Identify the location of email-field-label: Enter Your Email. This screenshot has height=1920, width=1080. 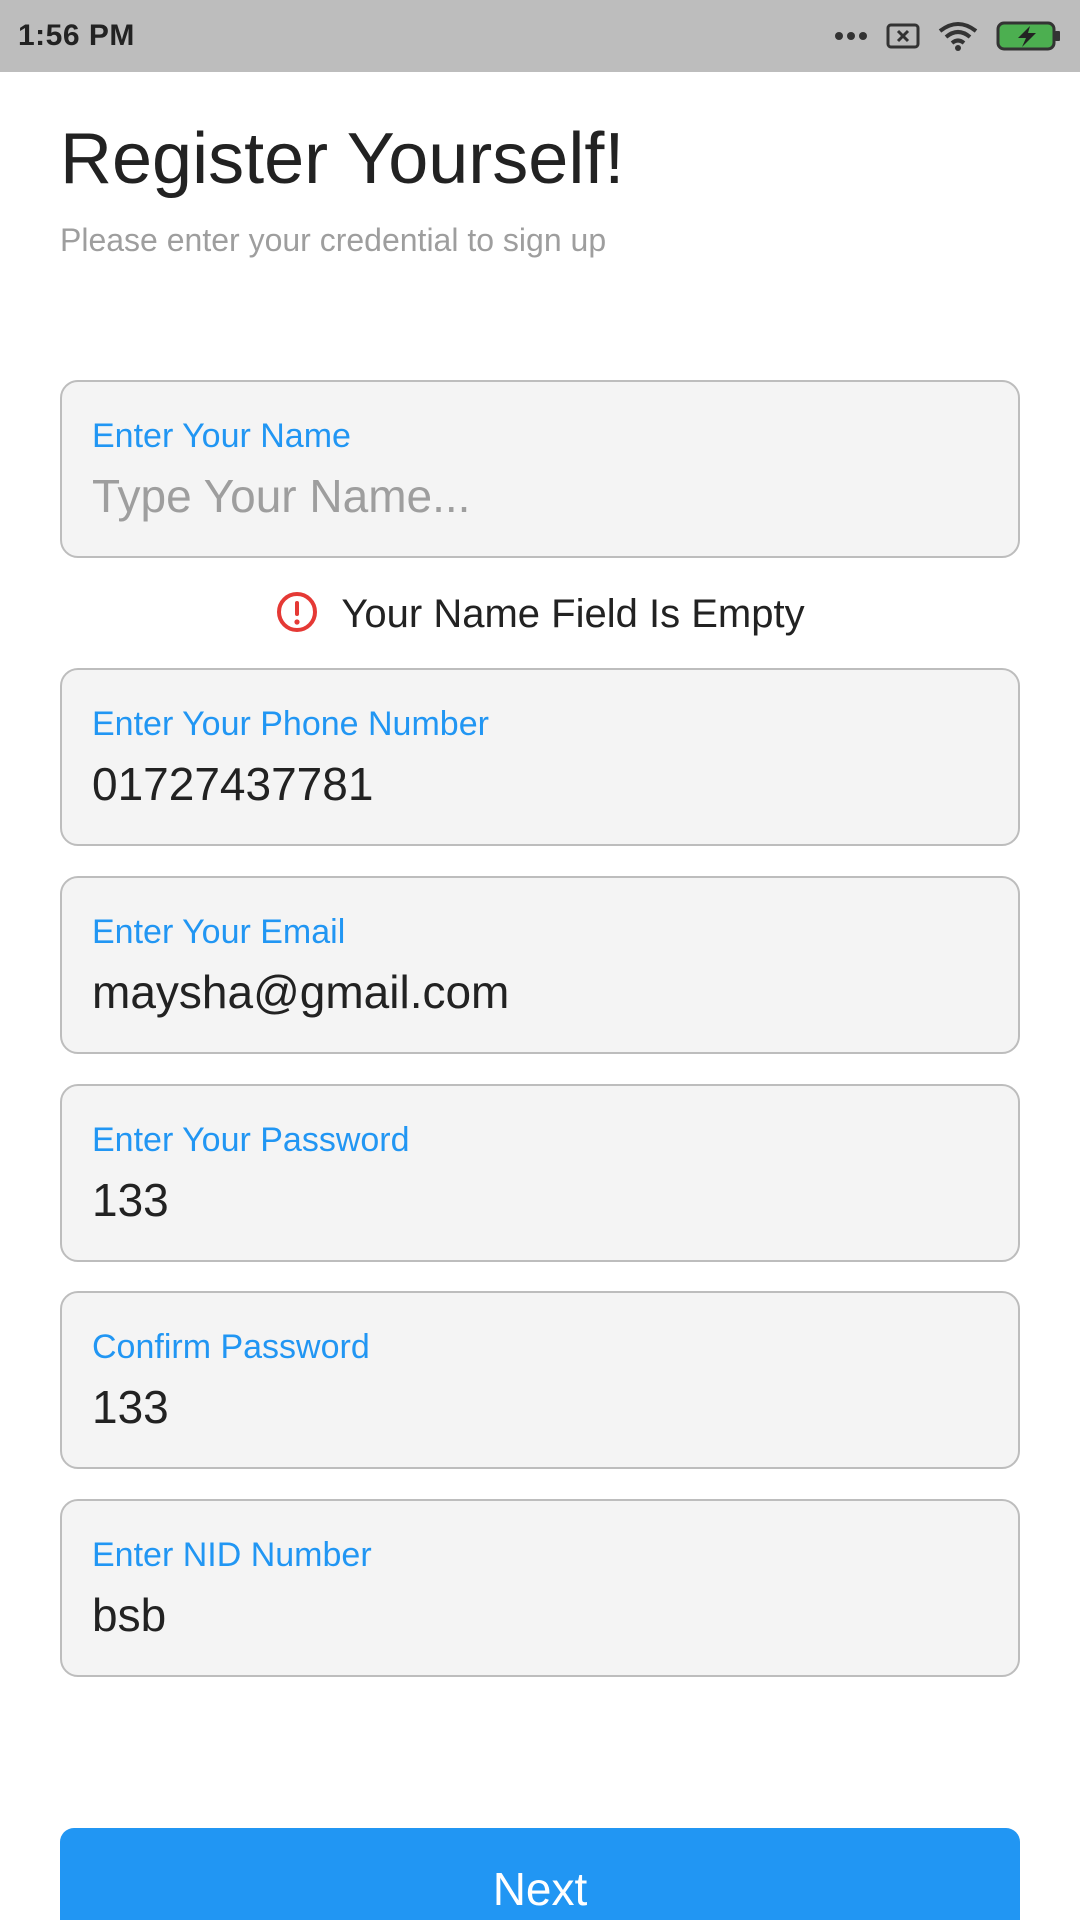
(219, 932).